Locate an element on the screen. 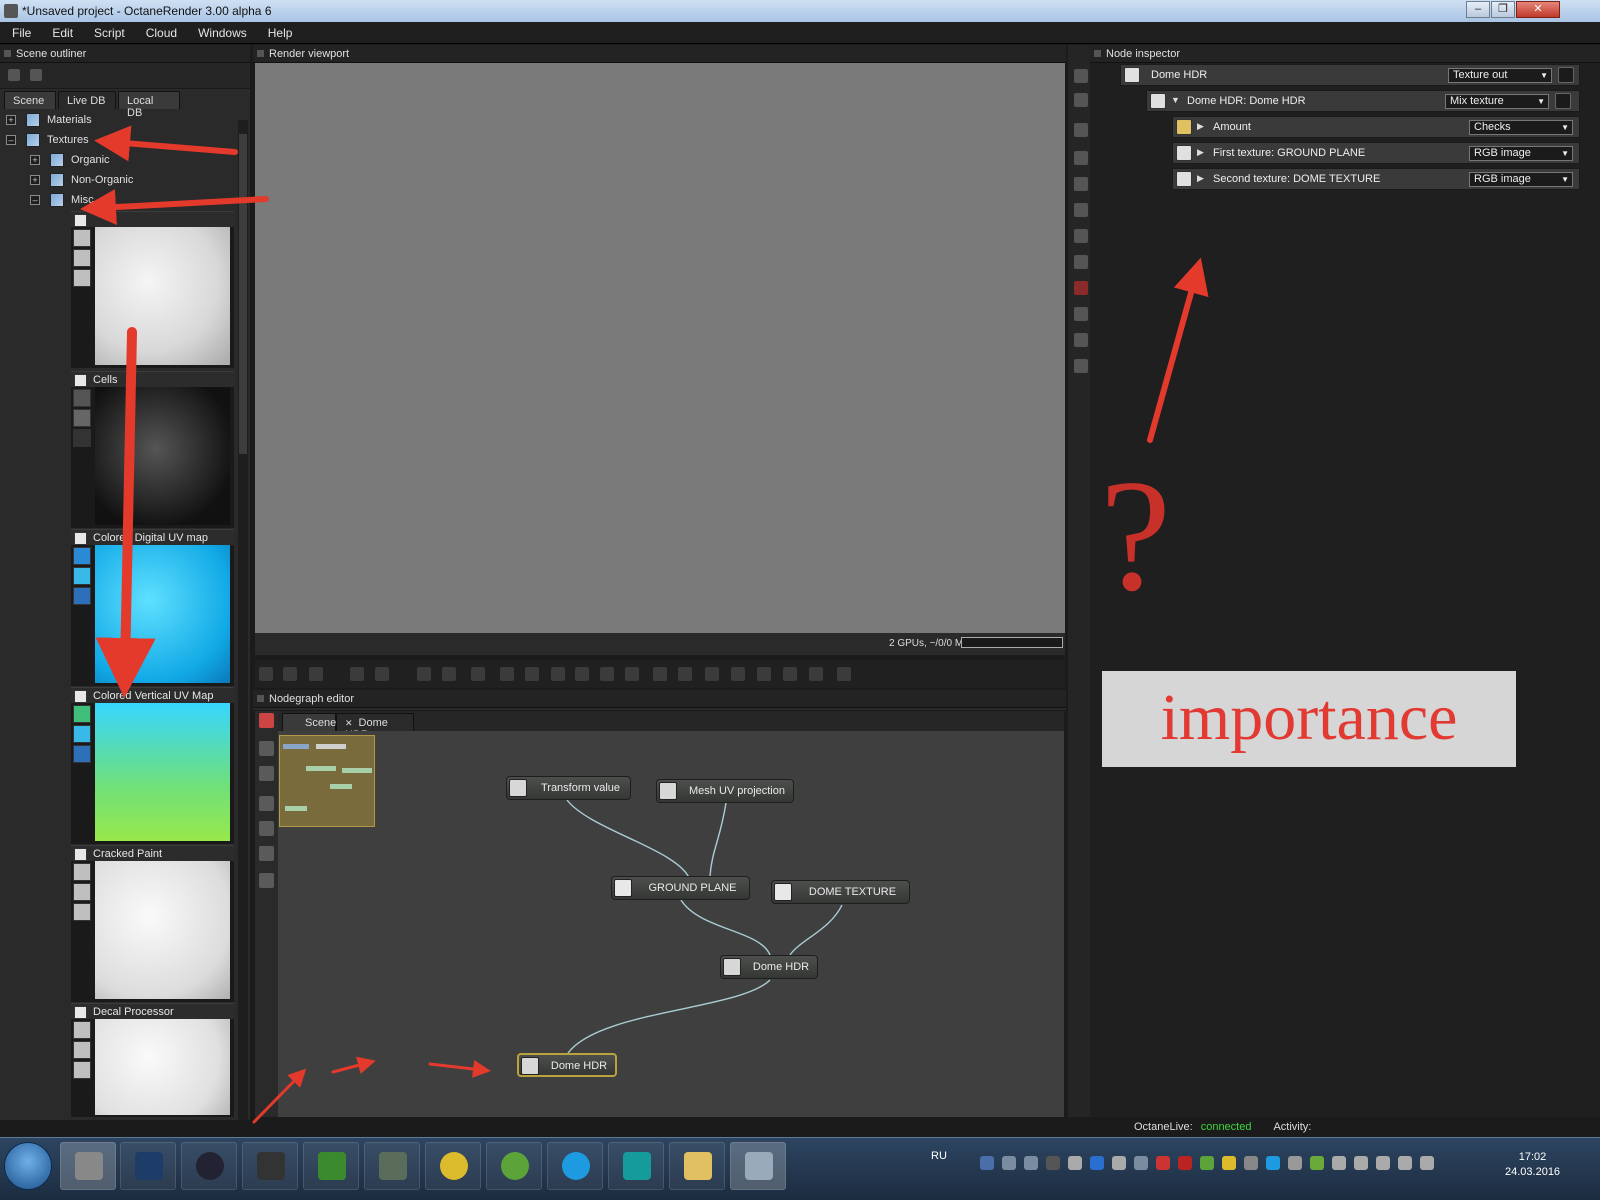 The image size is (1600, 1200). start-button is located at coordinates (28, 1166).